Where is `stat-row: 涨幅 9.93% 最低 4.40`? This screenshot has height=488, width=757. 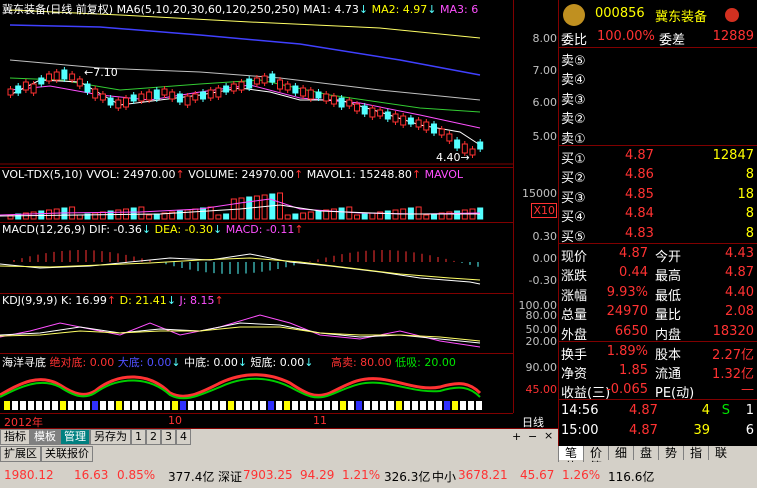
stat-row: 涨幅 9.93% 最低 4.40 is located at coordinates (658, 293).